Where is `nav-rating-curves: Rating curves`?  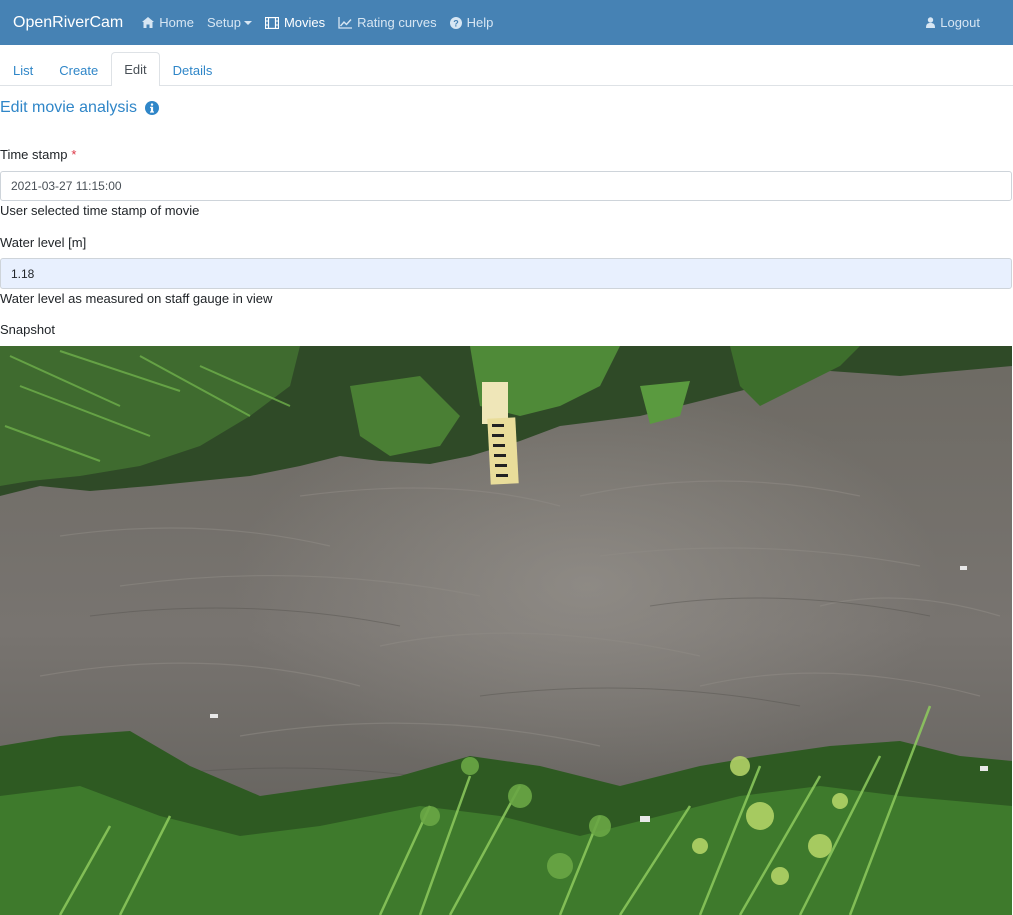 nav-rating-curves: Rating curves is located at coordinates (387, 22).